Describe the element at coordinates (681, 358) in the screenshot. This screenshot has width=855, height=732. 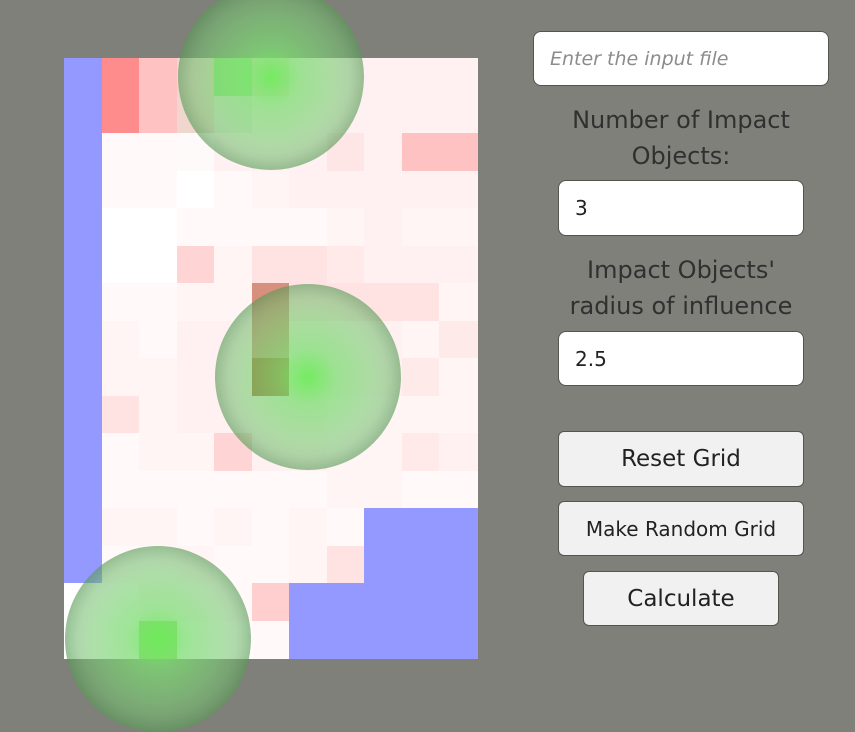
I see `radius-field` at that location.